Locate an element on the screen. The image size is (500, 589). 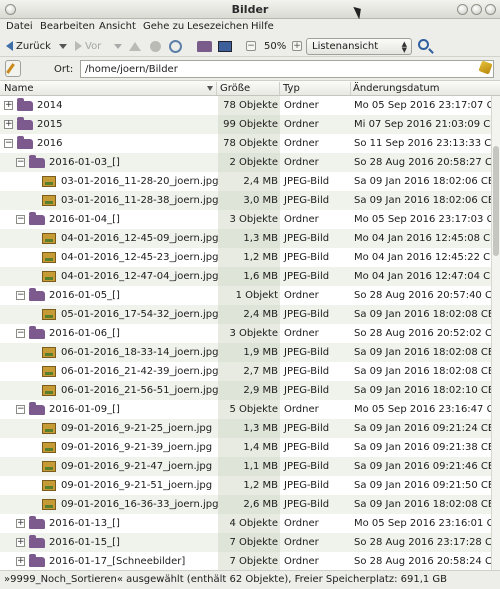
item-date: Sa 09 Jan 2016 09:21:46 CET is located at coordinates (422, 466).